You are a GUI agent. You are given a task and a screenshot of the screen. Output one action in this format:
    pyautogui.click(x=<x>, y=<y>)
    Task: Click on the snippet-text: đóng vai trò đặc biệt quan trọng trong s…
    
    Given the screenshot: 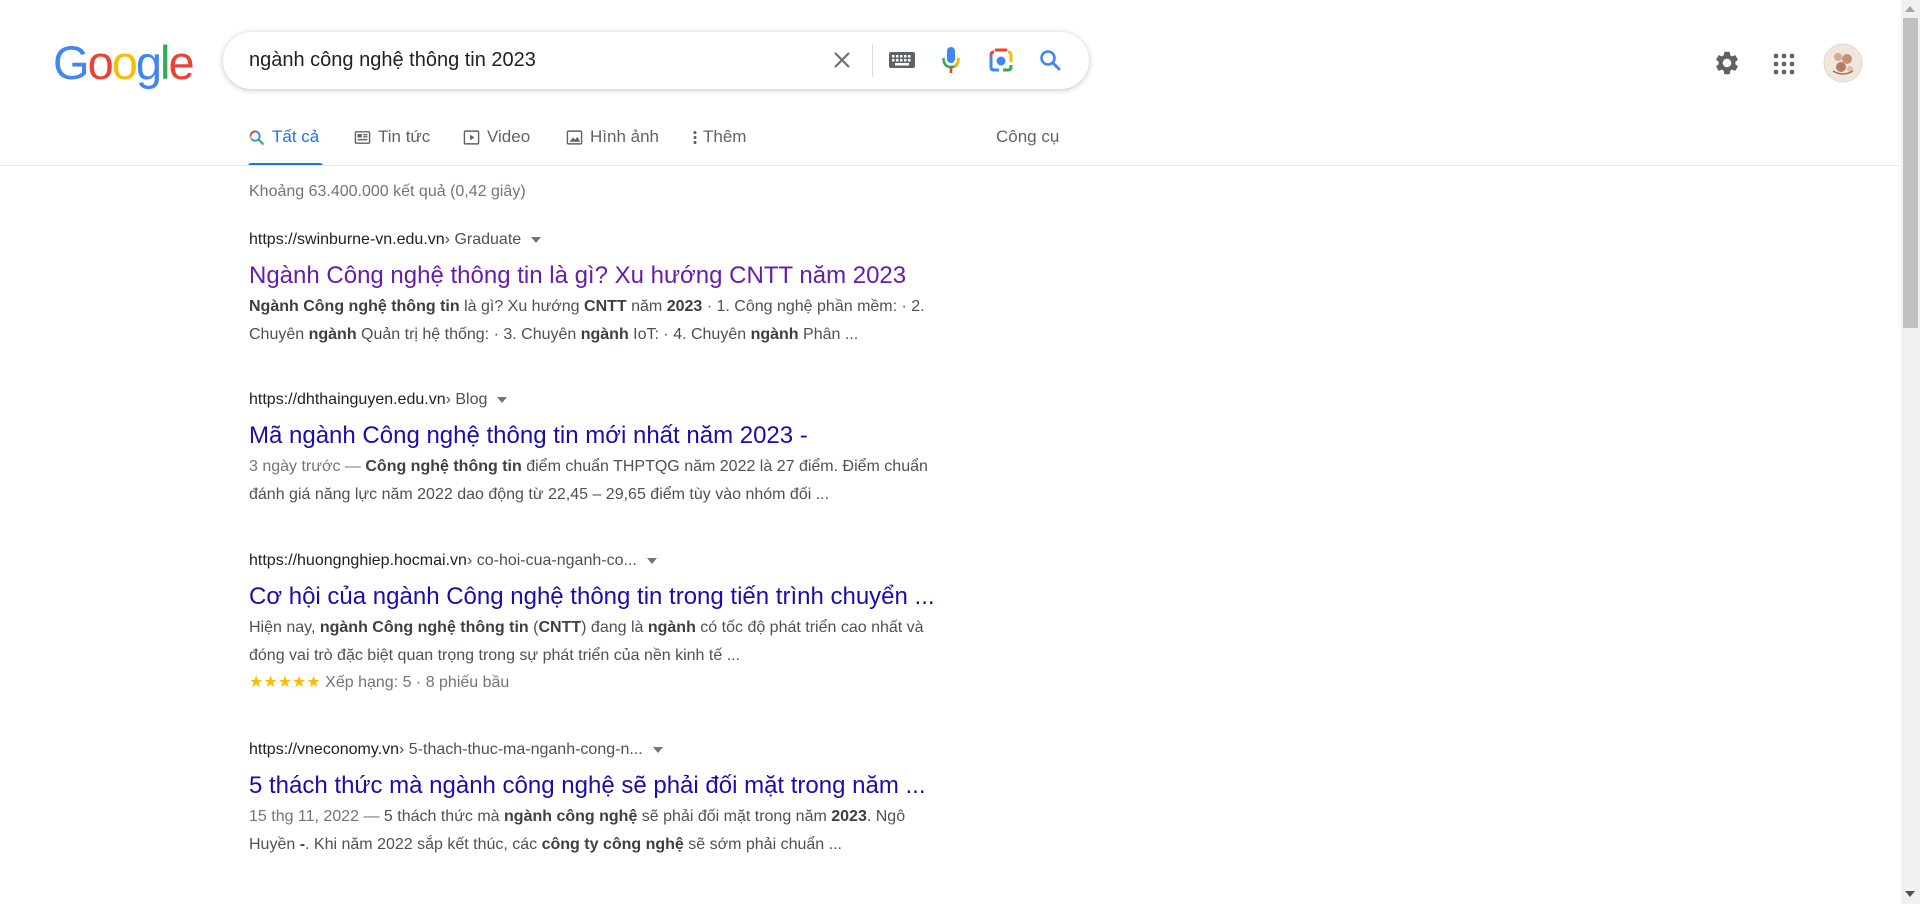 What is the action you would take?
    pyautogui.click(x=495, y=655)
    